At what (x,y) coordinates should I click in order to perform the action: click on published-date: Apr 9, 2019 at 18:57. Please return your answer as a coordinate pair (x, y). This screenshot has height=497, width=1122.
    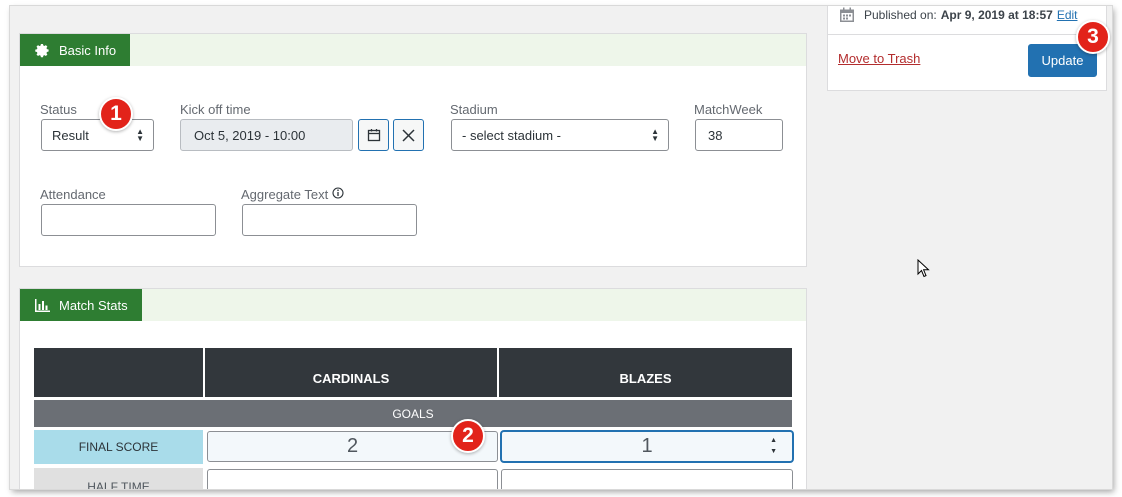
    Looking at the image, I should click on (996, 15).